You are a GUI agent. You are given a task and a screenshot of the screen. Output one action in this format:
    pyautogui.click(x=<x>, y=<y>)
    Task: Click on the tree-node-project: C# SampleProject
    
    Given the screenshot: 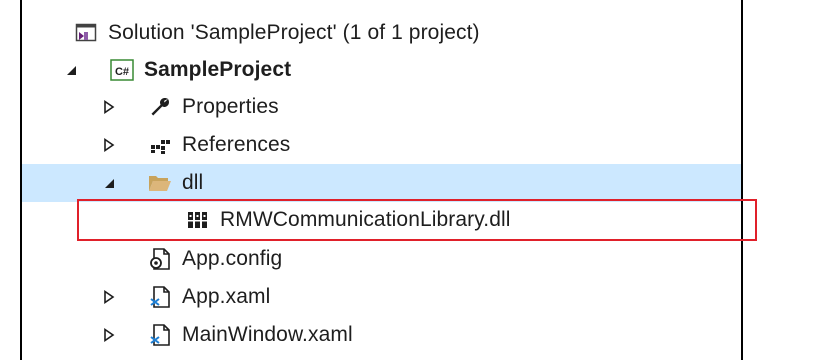 What is the action you would take?
    pyautogui.click(x=381, y=70)
    